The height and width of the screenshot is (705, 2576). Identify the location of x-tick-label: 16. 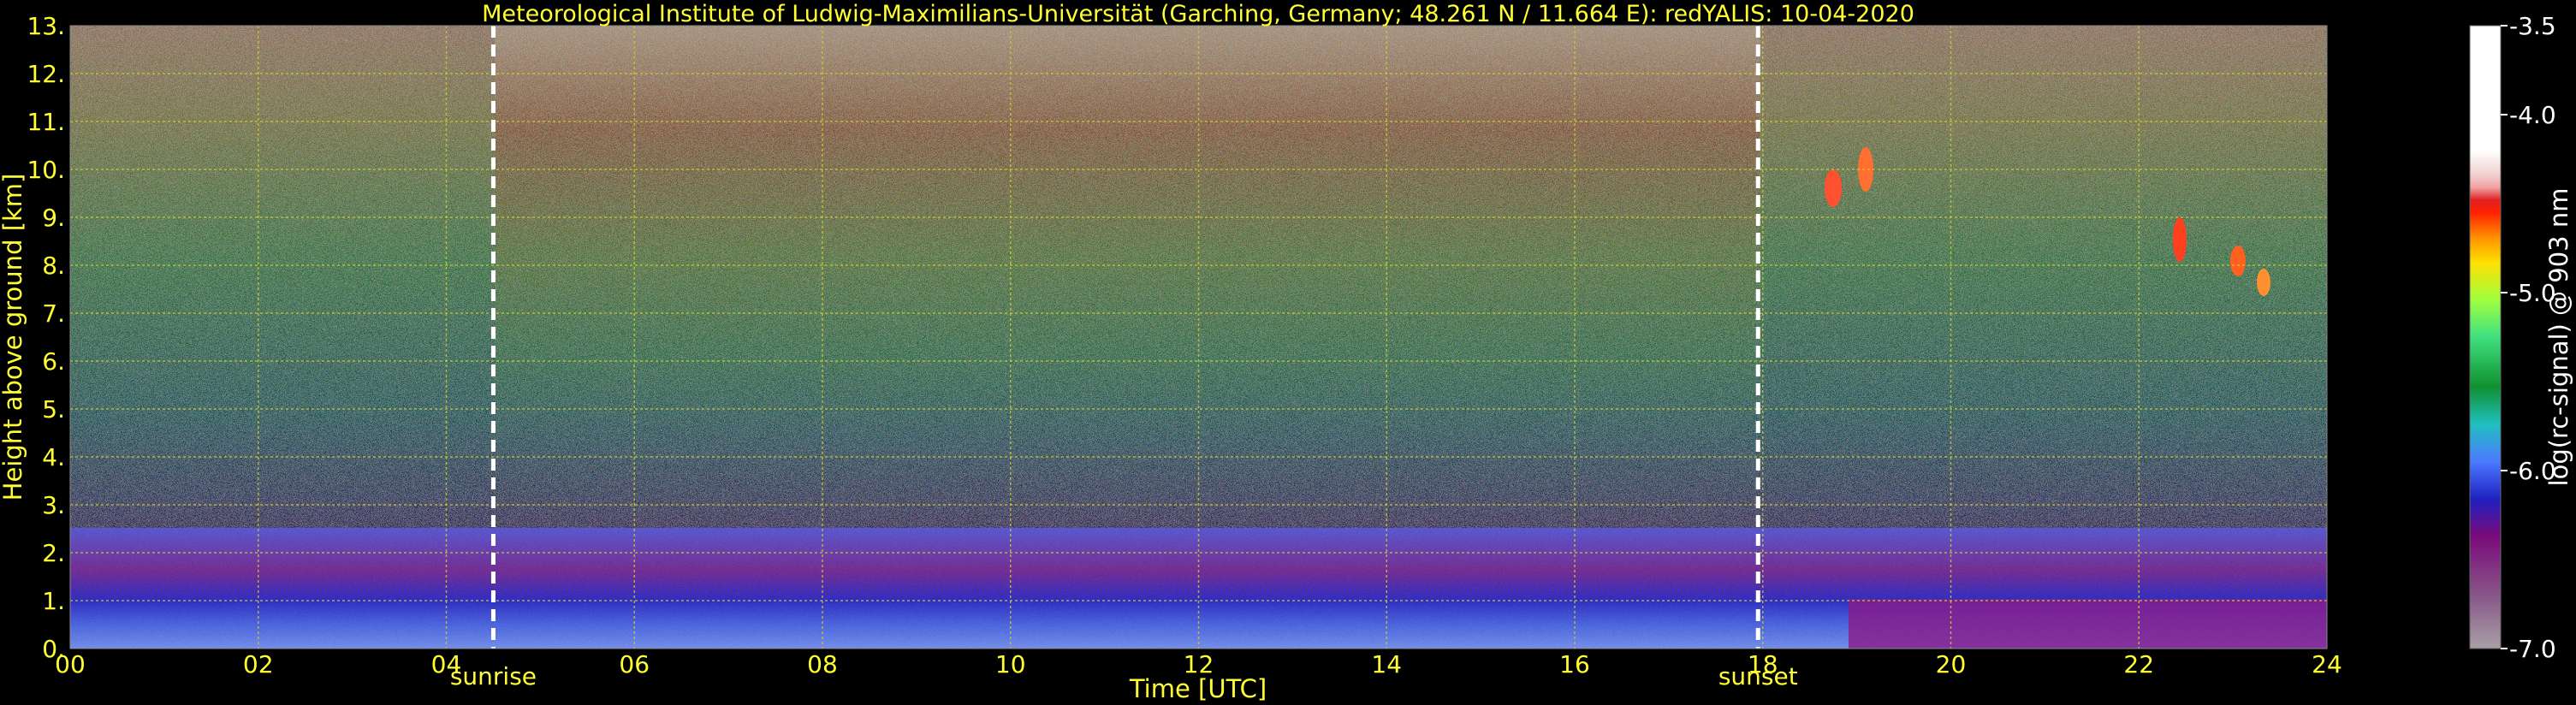
(1574, 664).